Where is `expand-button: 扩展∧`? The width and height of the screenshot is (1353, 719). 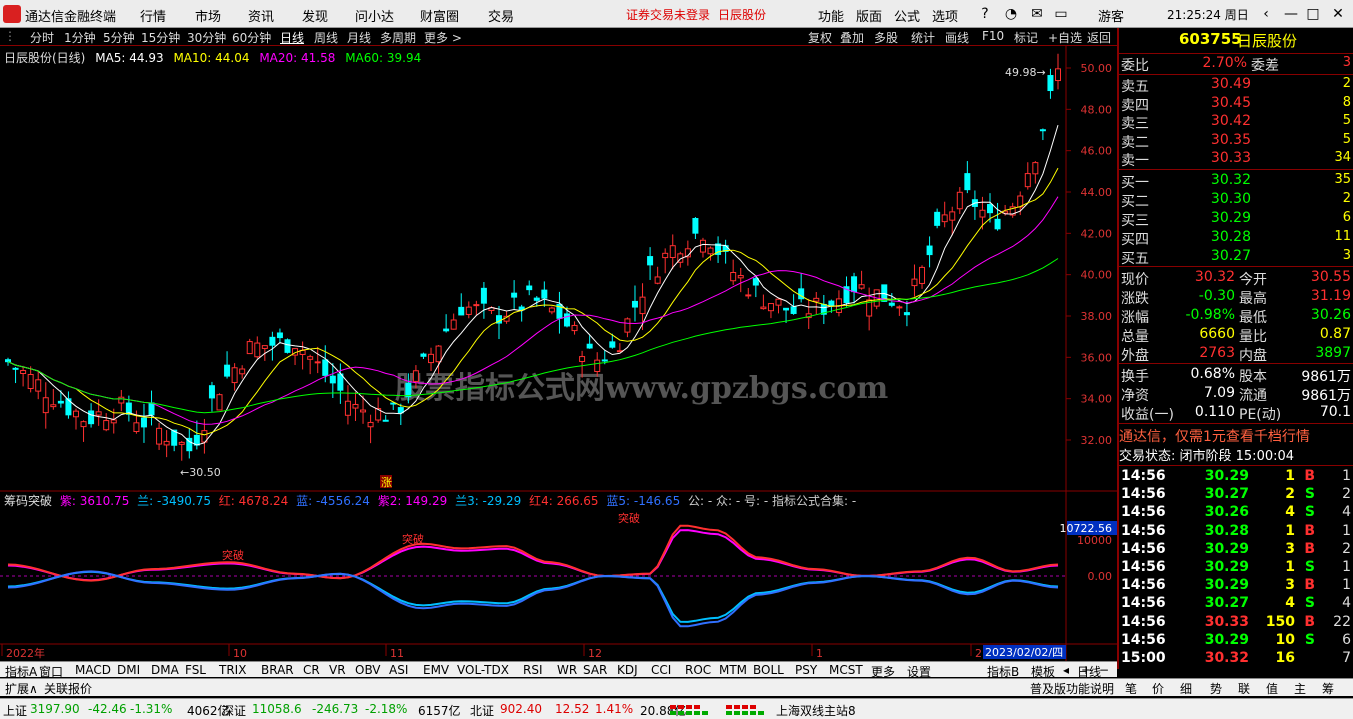 expand-button: 扩展∧ is located at coordinates (21, 688).